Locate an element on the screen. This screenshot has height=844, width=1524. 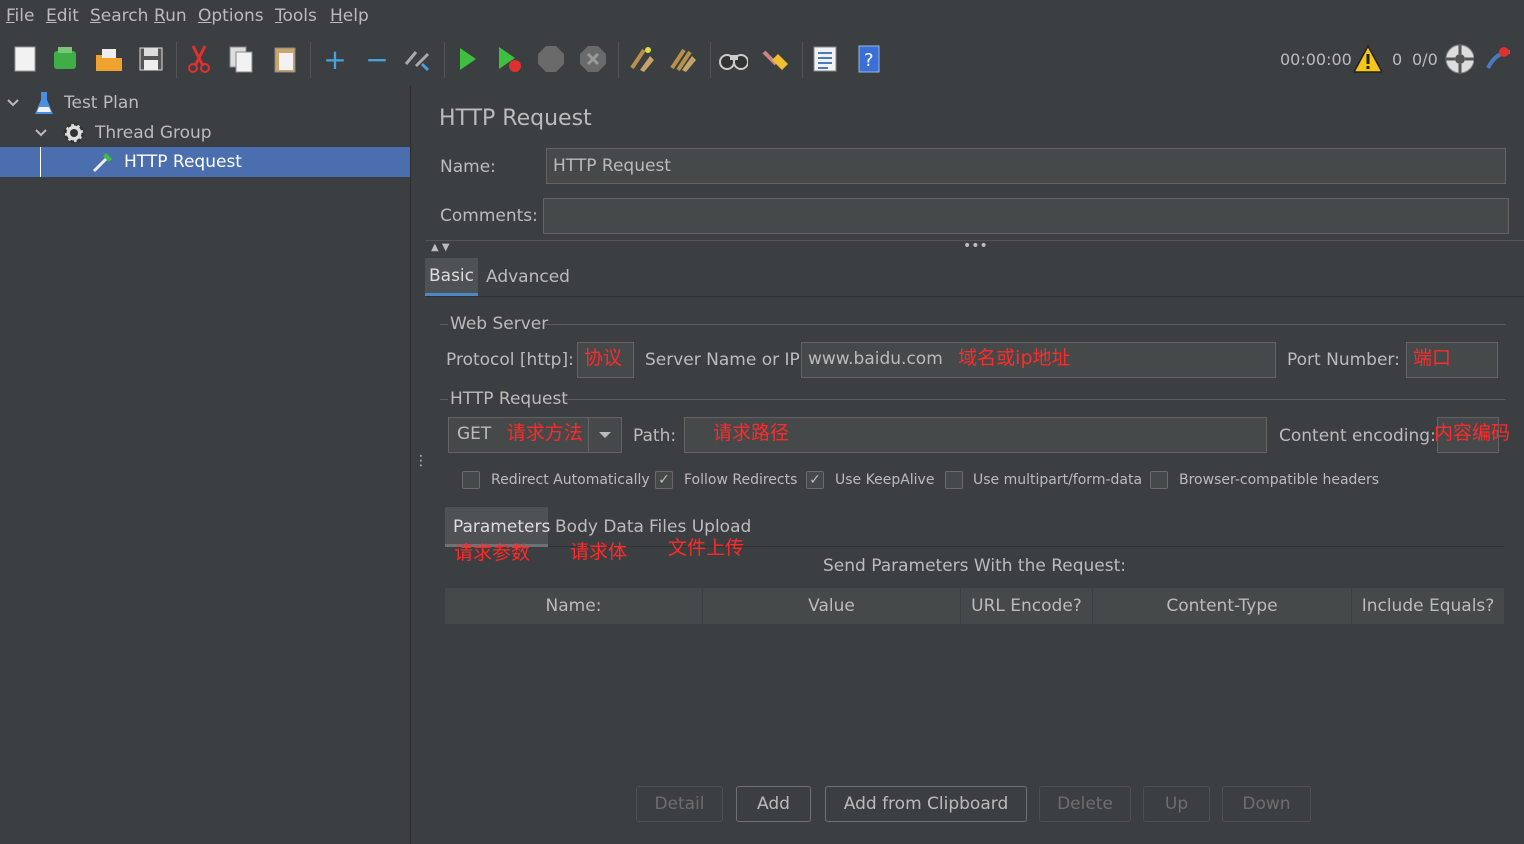
comments-label: Comments: is located at coordinates (489, 216).